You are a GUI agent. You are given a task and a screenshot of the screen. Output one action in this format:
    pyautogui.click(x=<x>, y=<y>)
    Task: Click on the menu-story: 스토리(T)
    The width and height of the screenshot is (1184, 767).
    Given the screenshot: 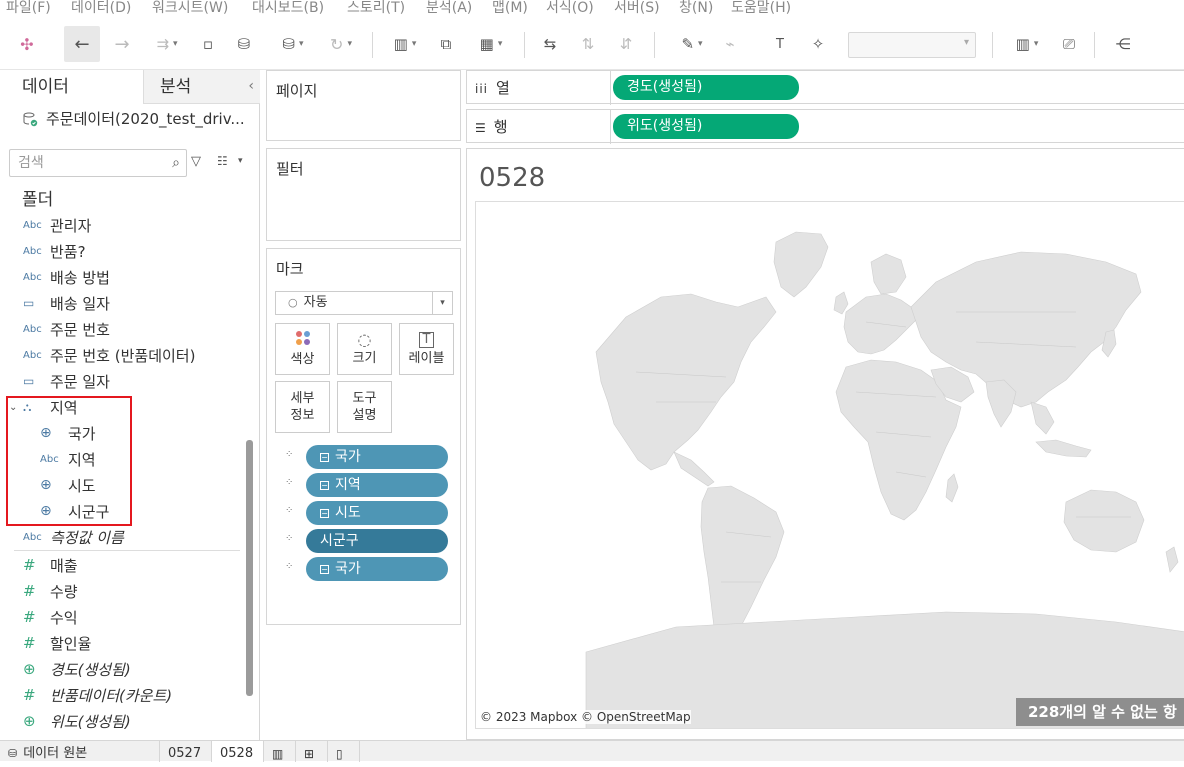 What is the action you would take?
    pyautogui.click(x=376, y=8)
    